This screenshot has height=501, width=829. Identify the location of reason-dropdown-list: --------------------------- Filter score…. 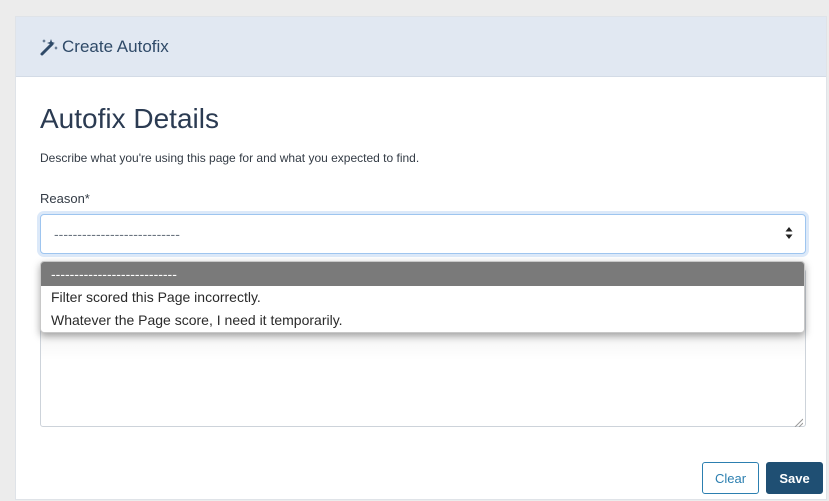
(422, 297).